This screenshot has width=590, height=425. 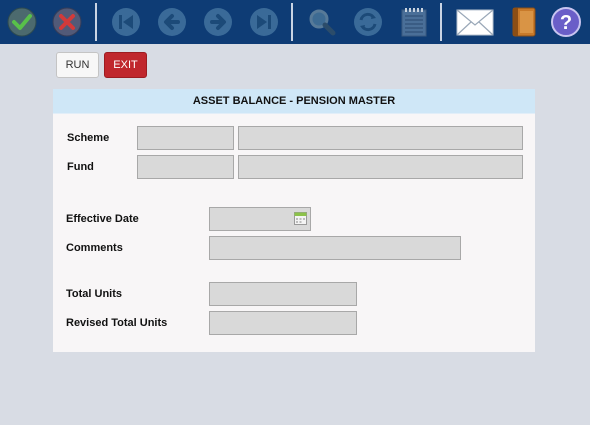 What do you see at coordinates (368, 22) in the screenshot?
I see `refresh-icon` at bounding box center [368, 22].